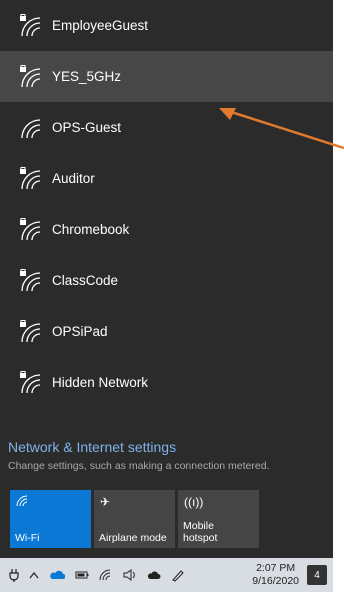 This screenshot has width=344, height=592. Describe the element at coordinates (194, 502) in the screenshot. I see `hotspot-icon: ((ı))` at that location.